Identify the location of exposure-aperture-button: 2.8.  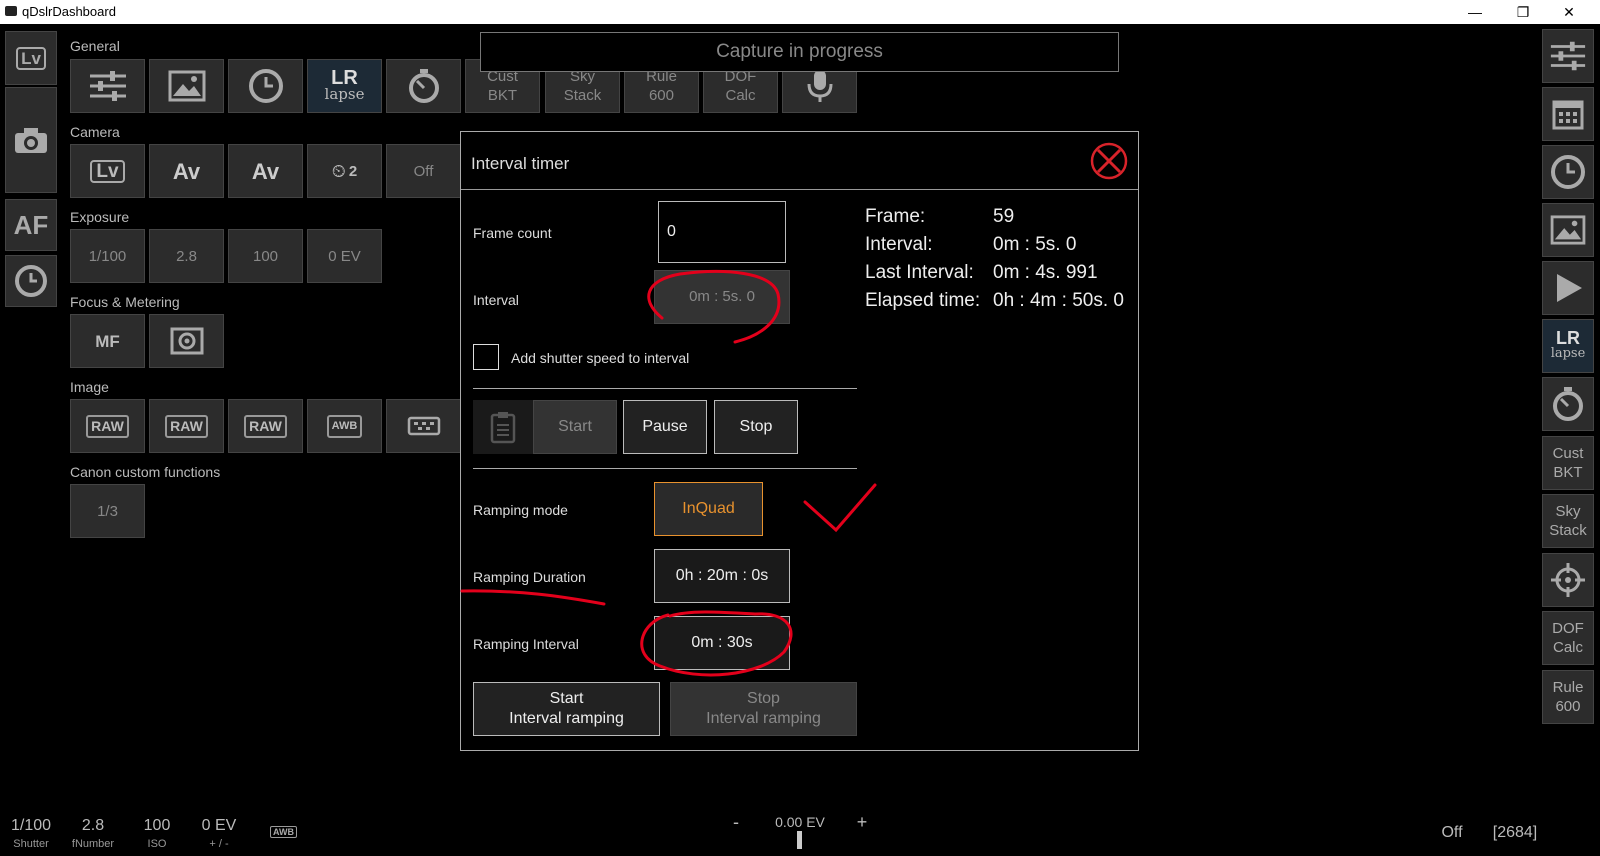
(186, 256).